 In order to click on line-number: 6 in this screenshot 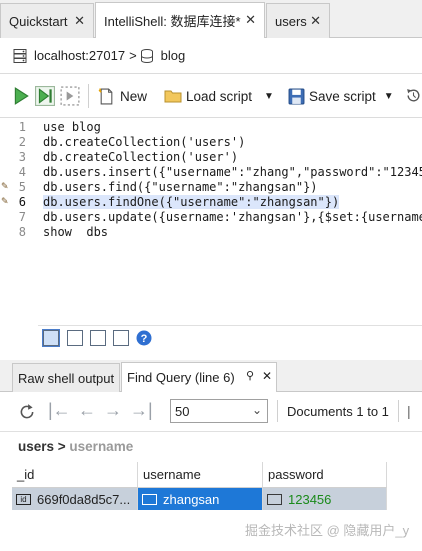, I will do `click(22, 202)`.